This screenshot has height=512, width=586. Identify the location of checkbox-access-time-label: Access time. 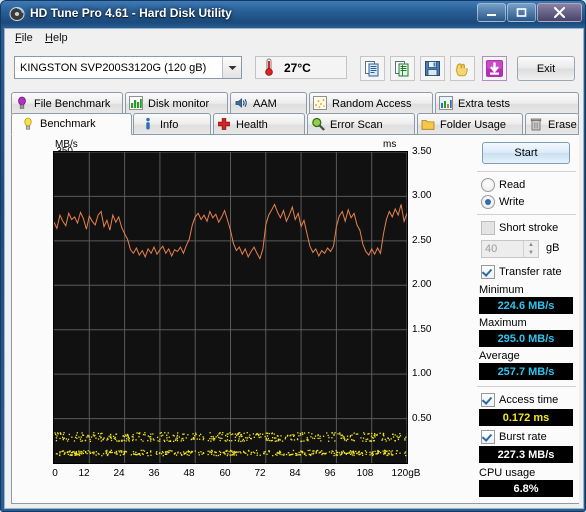
(529, 400).